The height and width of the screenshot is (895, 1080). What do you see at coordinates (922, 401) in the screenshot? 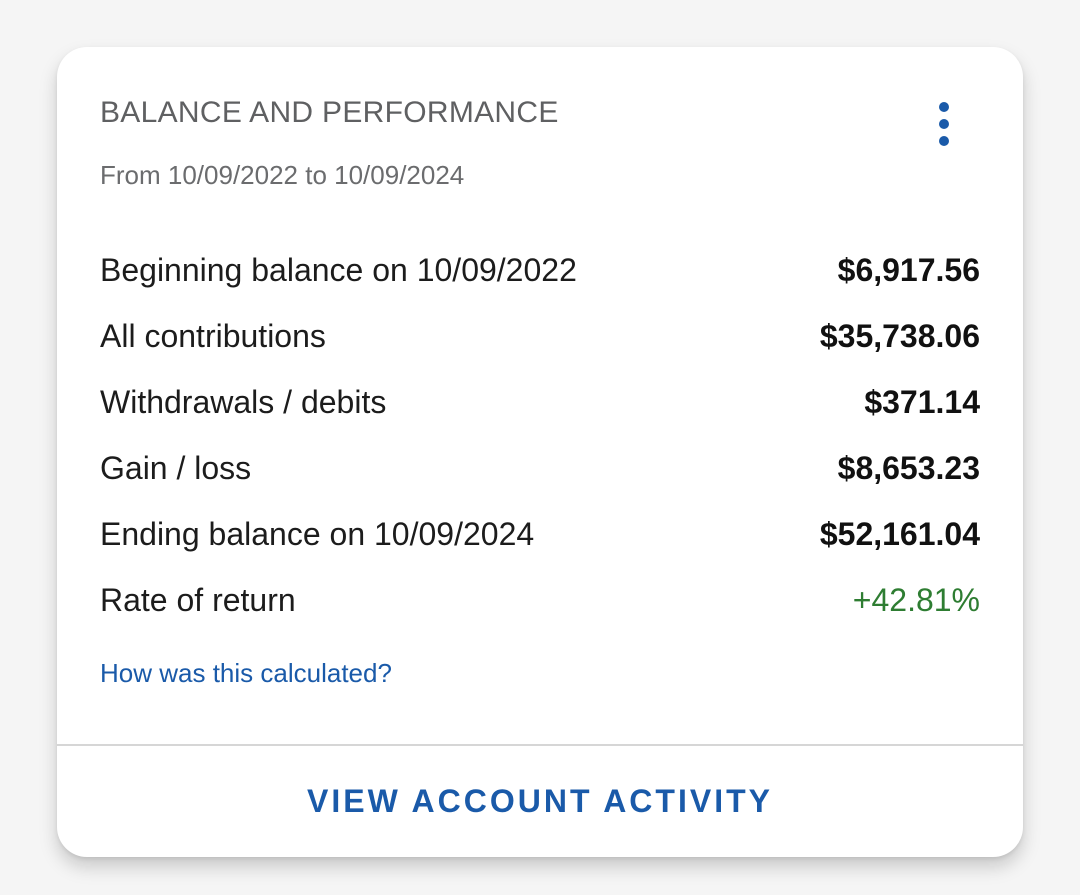
I see `row-value: $371.14` at bounding box center [922, 401].